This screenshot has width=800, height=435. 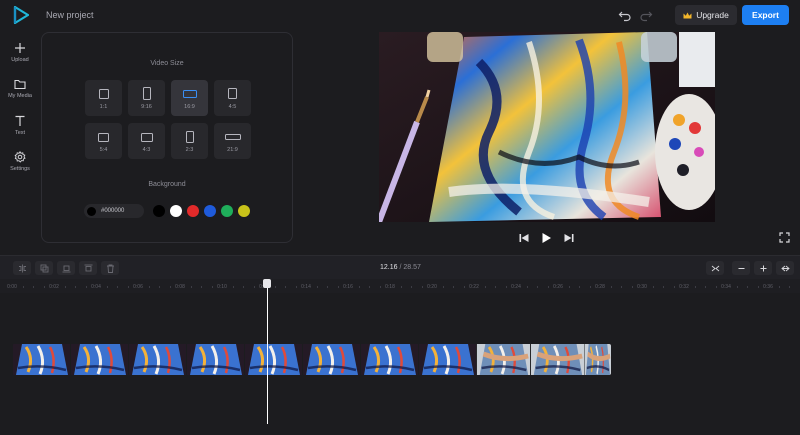 I want to click on size-option-5-4: 5:4, so click(x=103, y=141).